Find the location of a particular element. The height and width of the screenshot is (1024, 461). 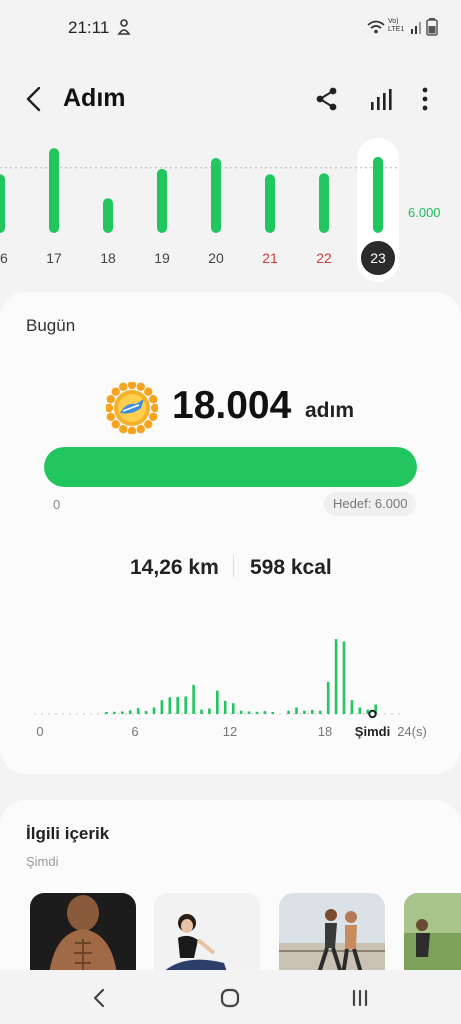

system-navigation-bar is located at coordinates (230, 997).